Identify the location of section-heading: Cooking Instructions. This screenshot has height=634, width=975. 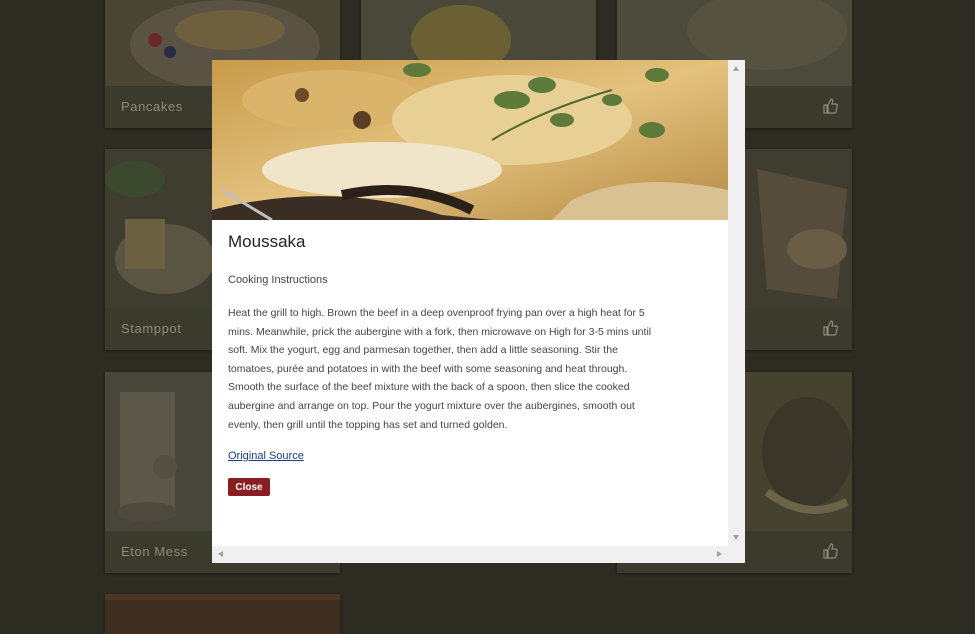
(278, 280).